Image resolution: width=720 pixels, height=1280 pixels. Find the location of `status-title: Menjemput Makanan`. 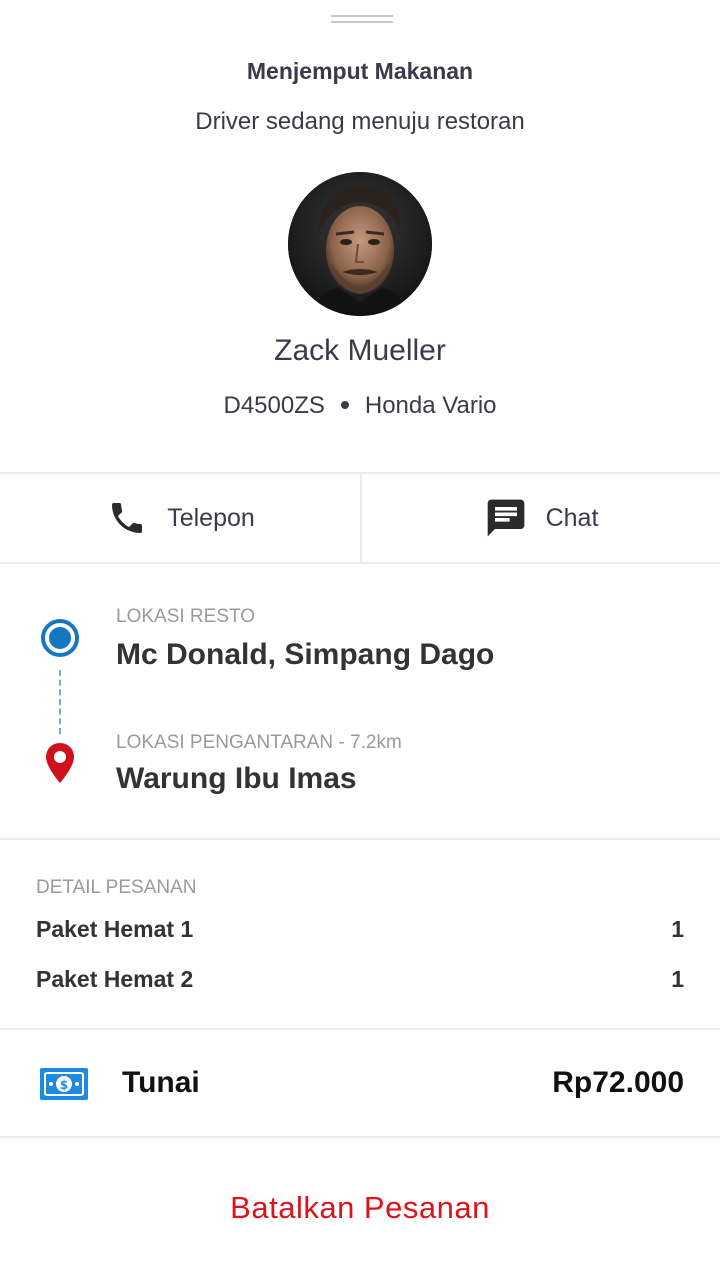

status-title: Menjemput Makanan is located at coordinates (360, 71).